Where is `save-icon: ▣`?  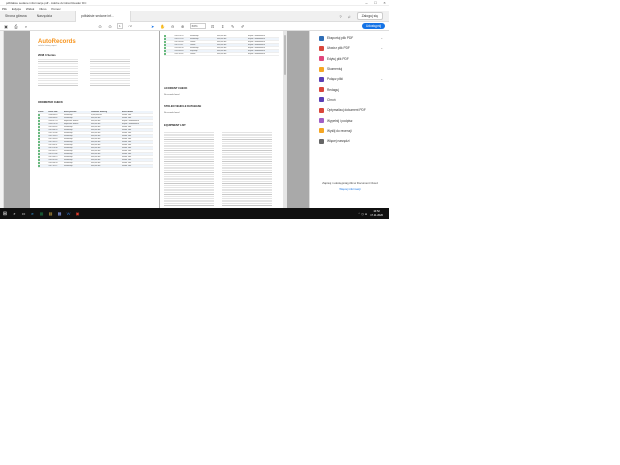
save-icon: ▣ is located at coordinates (6, 26).